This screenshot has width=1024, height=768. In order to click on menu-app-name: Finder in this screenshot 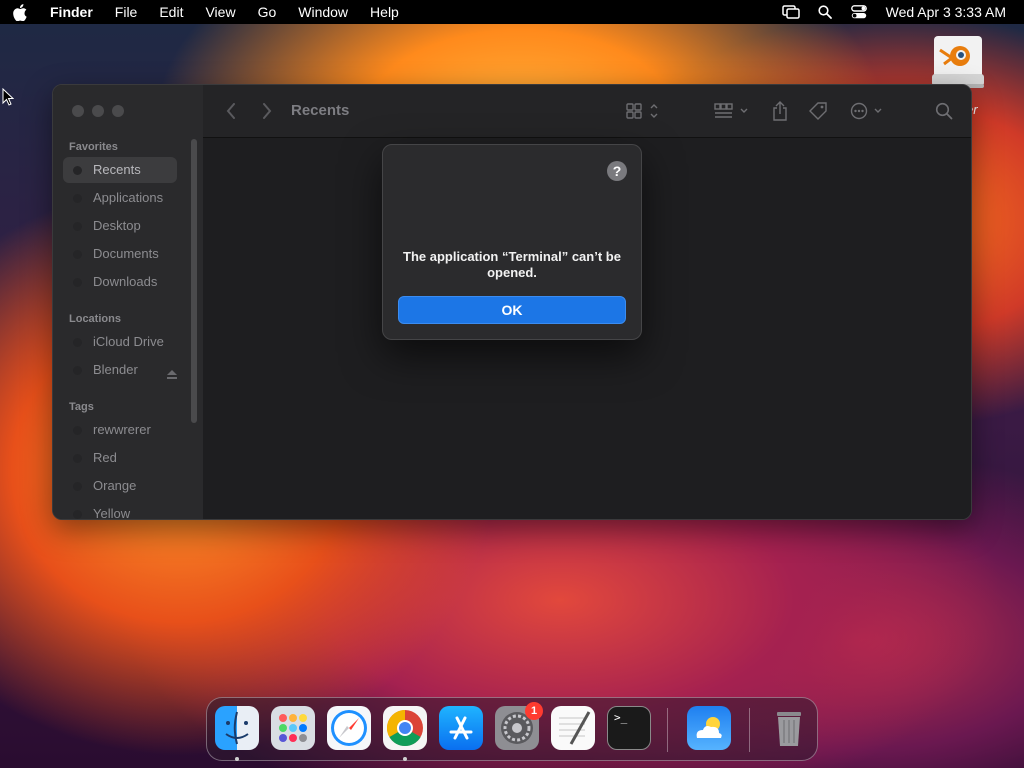, I will do `click(71, 12)`.